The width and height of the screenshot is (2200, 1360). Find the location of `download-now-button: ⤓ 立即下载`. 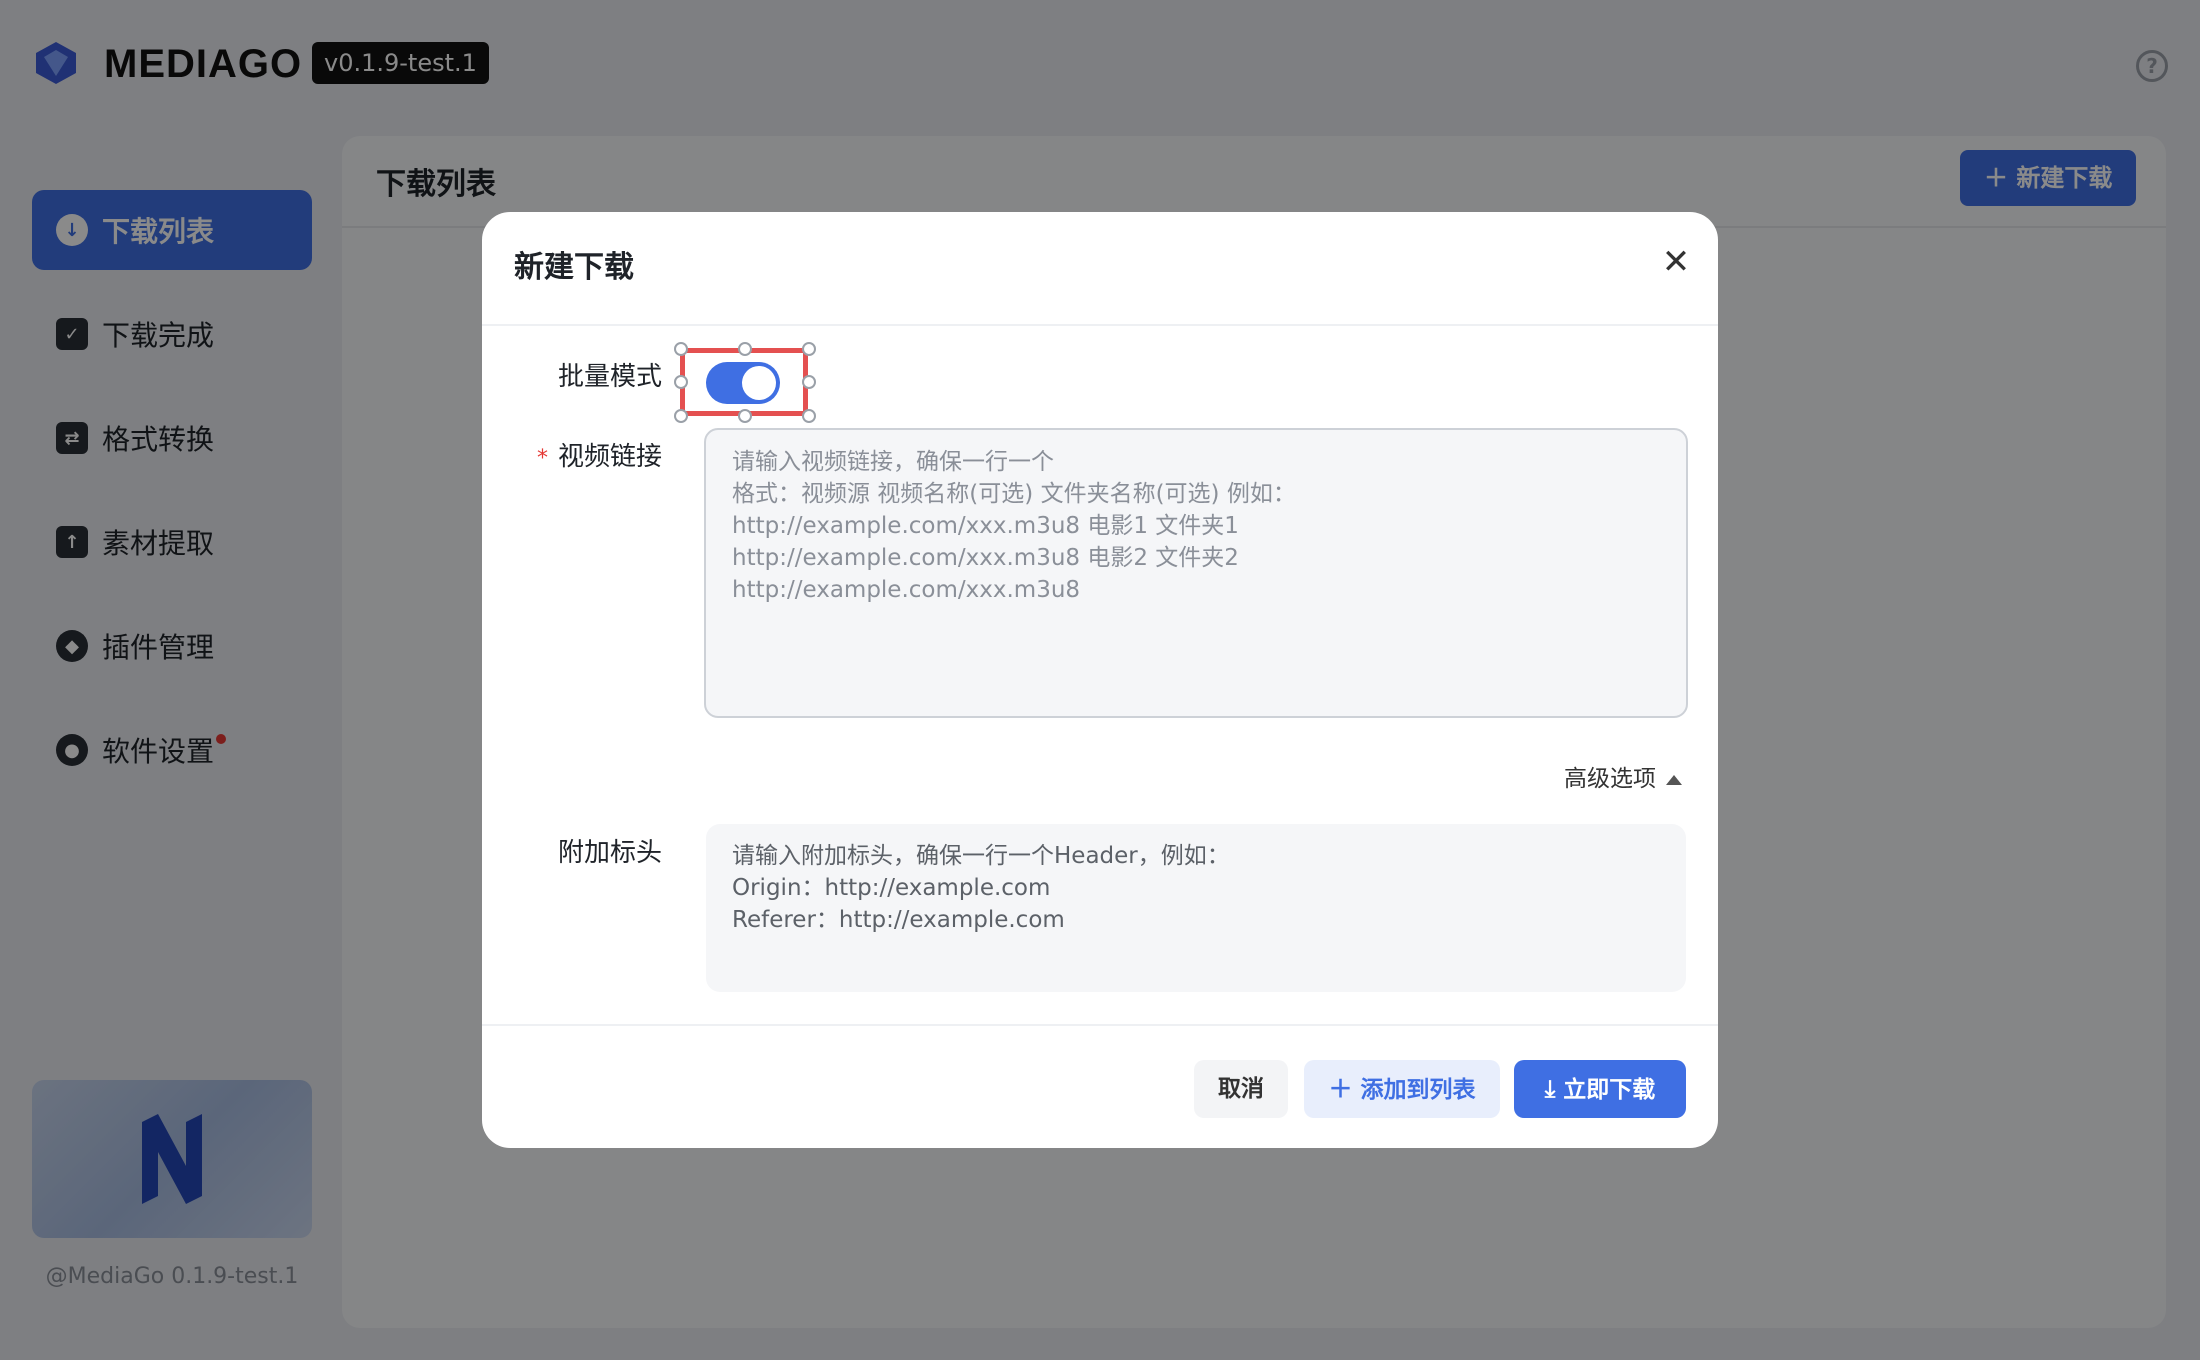

download-now-button: ⤓ 立即下载 is located at coordinates (1600, 1089).